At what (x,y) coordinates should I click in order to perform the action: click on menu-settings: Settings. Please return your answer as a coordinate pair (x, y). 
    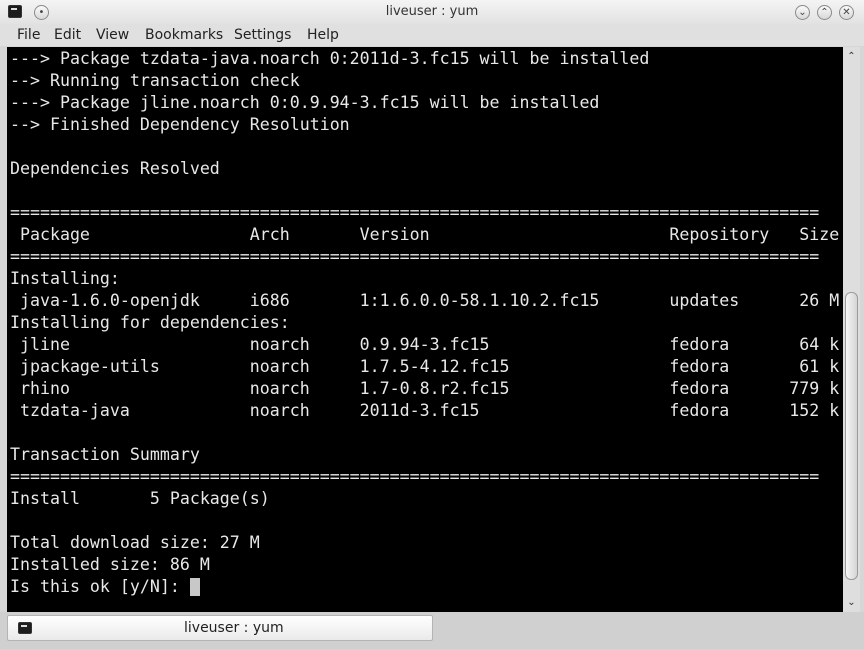
    Looking at the image, I should click on (262, 35).